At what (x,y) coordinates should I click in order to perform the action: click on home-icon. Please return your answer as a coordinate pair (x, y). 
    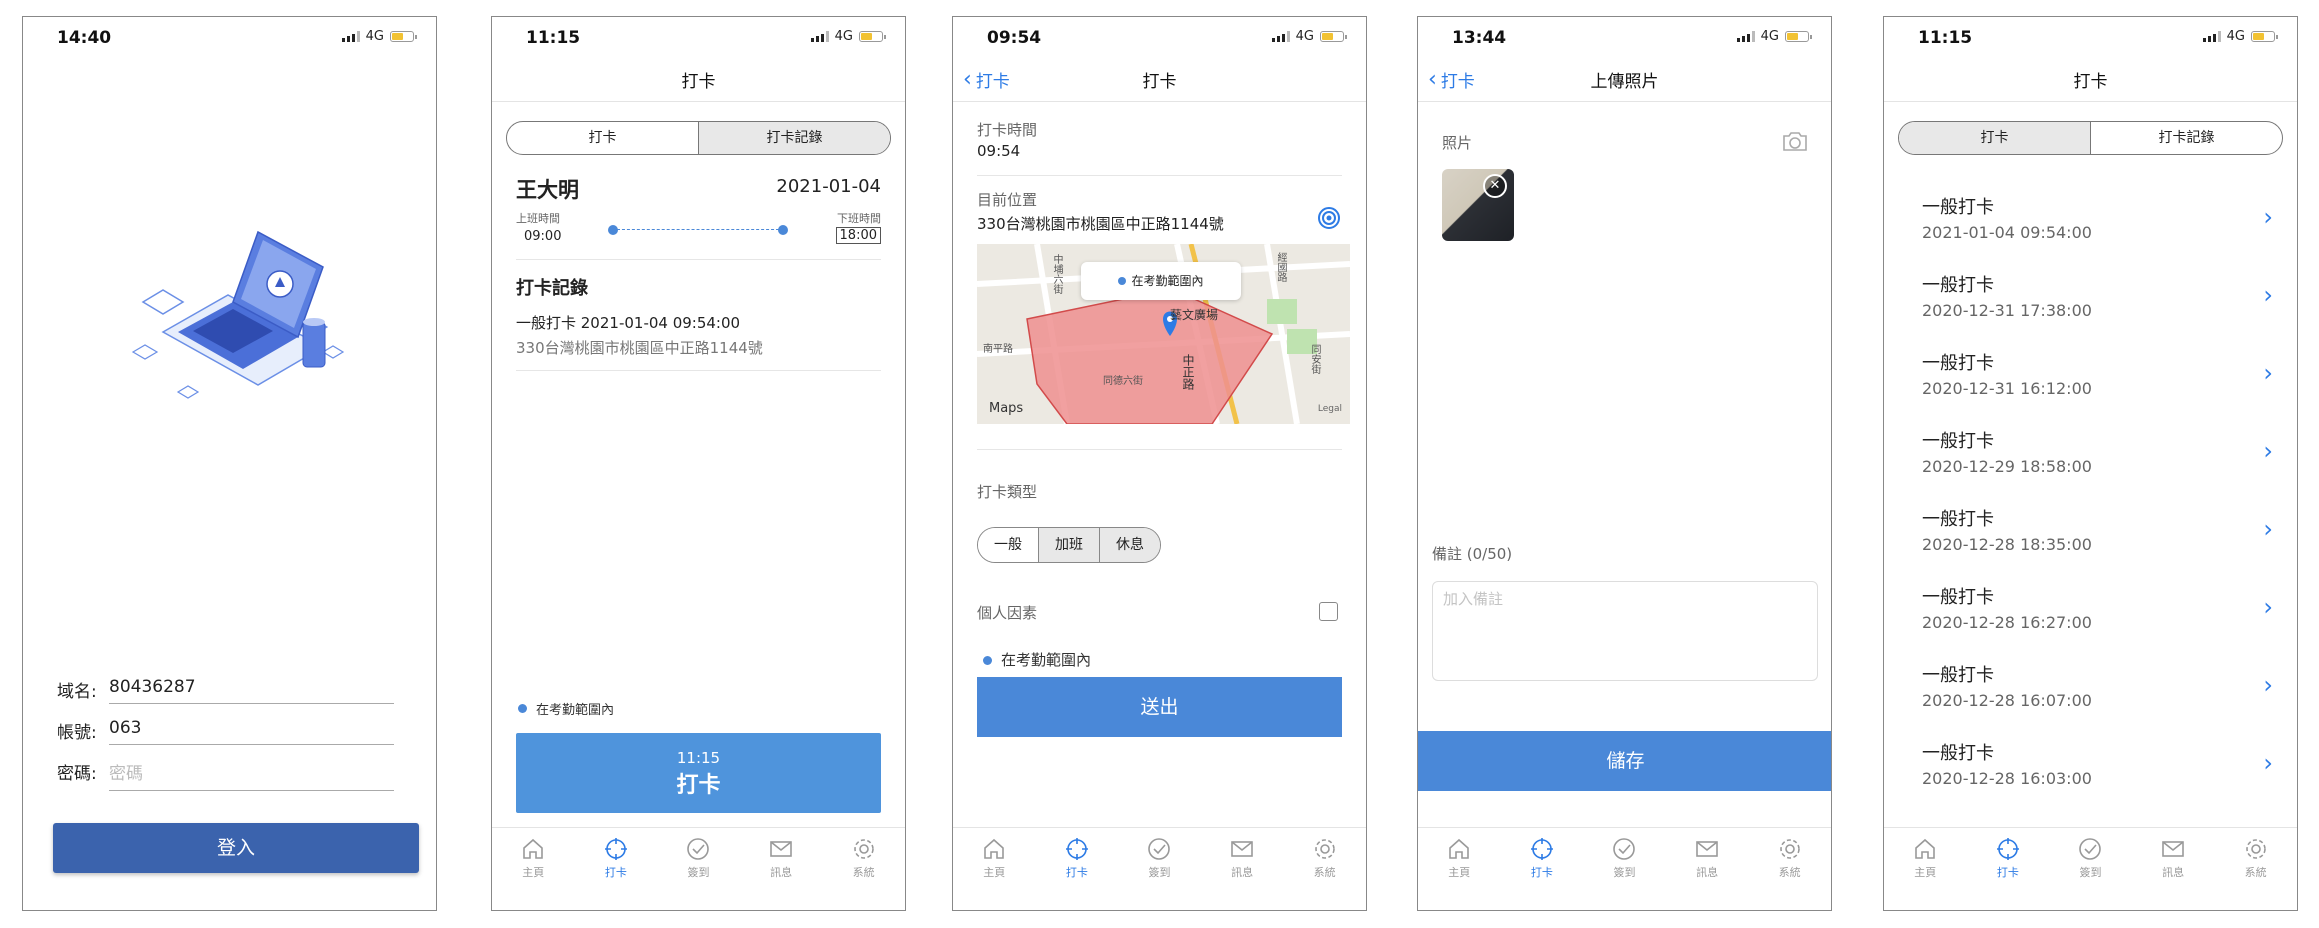
    Looking at the image, I should click on (1925, 848).